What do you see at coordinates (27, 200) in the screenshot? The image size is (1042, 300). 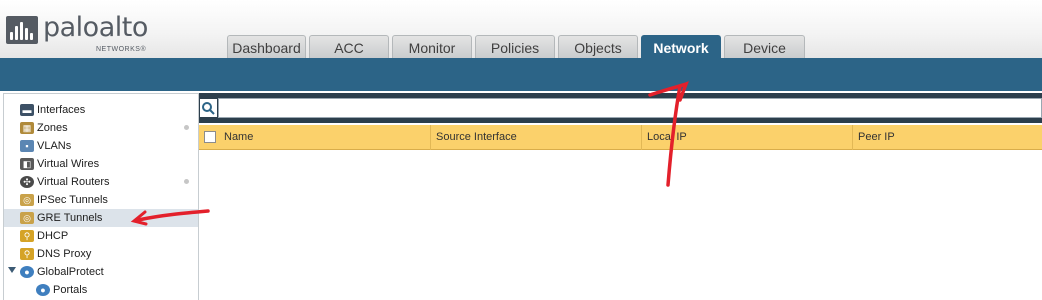 I see `ipsec-tunnels-icon: ◎` at bounding box center [27, 200].